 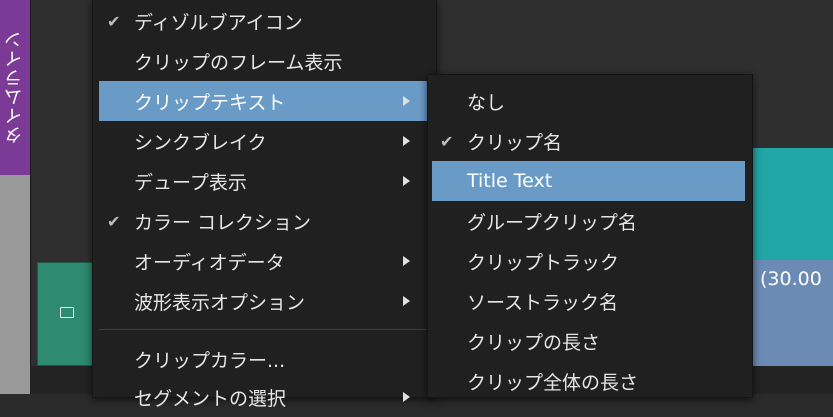 I want to click on menu-item-label: クリップトラック, so click(x=543, y=262).